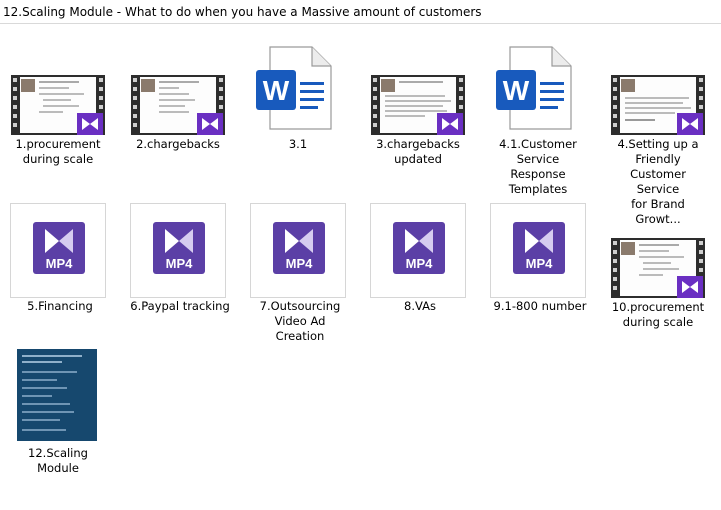 The width and height of the screenshot is (721, 510). Describe the element at coordinates (538, 166) in the screenshot. I see `file-name: 4.1.Customer Service Response Templates` at that location.